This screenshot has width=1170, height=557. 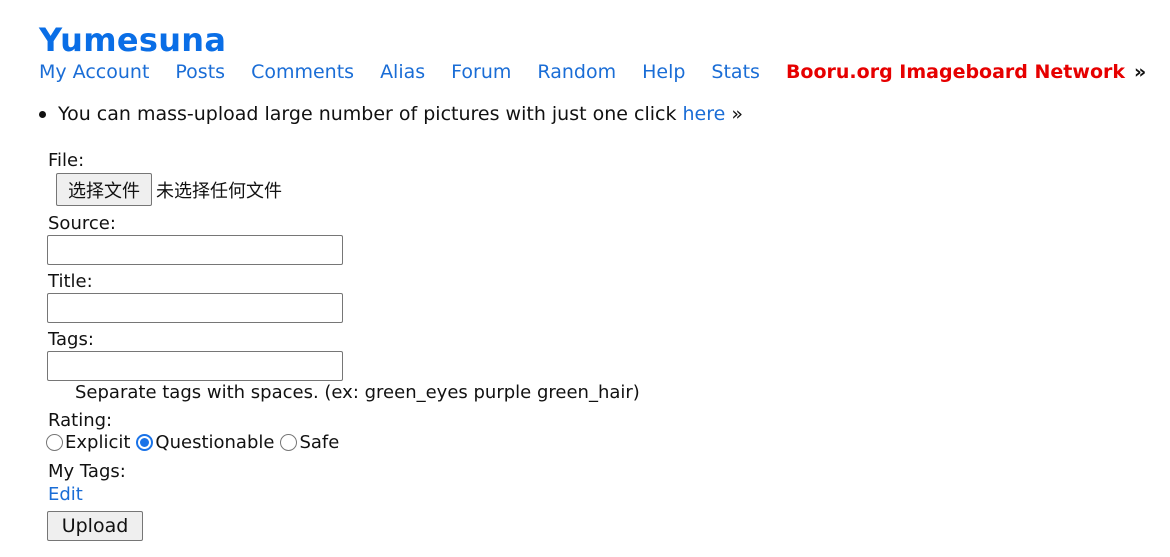 I want to click on rating-radio-group: Explicit Questionable Safe, so click(x=195, y=442).